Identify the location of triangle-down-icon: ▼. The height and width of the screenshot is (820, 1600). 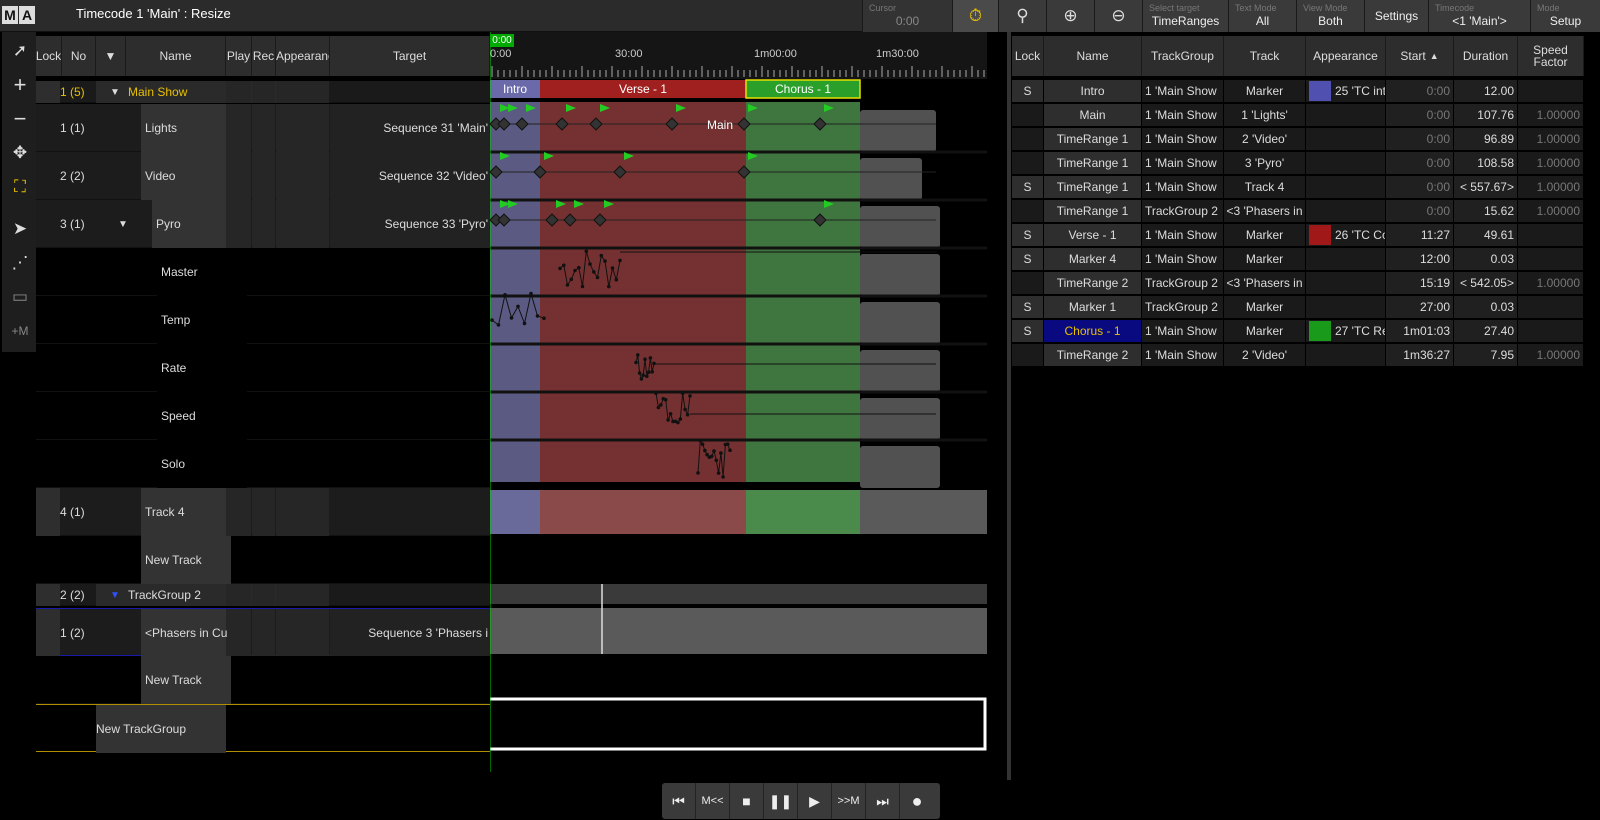
(123, 224).